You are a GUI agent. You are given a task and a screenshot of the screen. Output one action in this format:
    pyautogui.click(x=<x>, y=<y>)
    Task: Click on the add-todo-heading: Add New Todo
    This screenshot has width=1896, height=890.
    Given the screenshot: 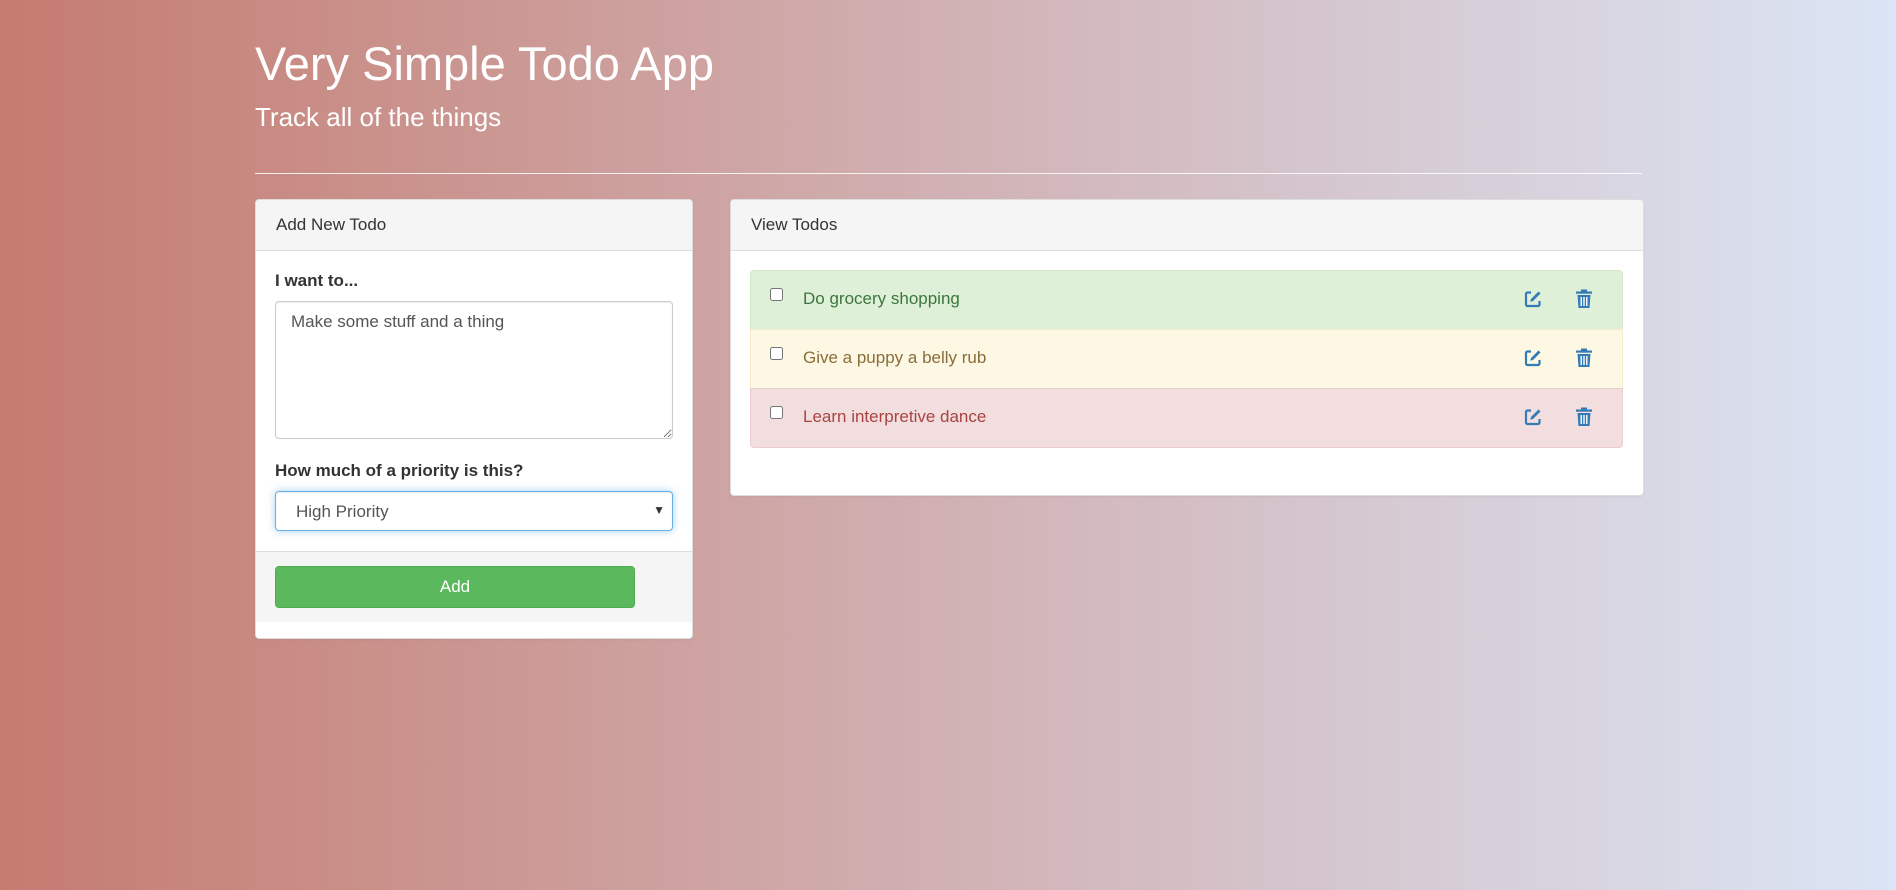 What is the action you would take?
    pyautogui.click(x=474, y=225)
    